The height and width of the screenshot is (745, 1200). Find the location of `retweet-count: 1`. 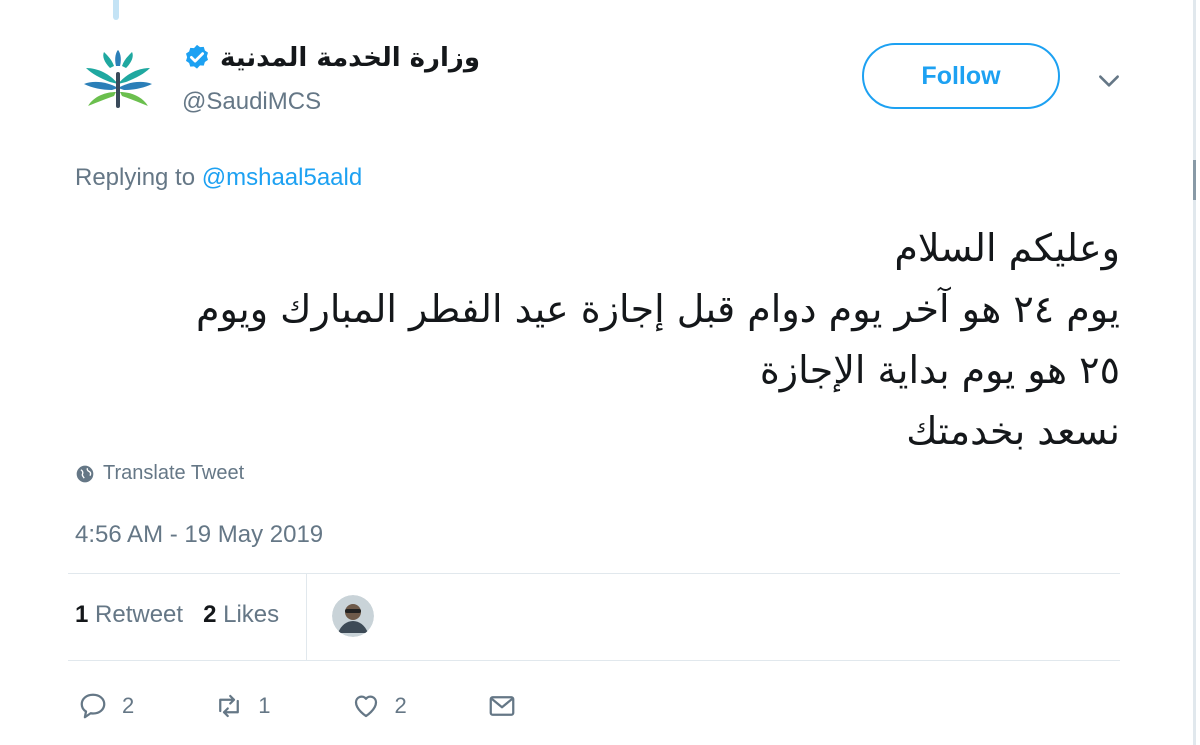

retweet-count: 1 is located at coordinates (264, 705).